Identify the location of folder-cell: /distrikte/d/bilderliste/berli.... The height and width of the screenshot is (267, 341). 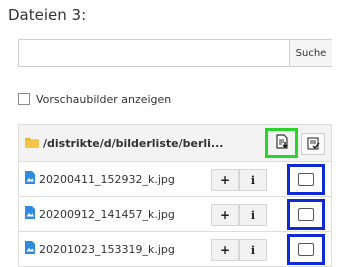
(124, 143).